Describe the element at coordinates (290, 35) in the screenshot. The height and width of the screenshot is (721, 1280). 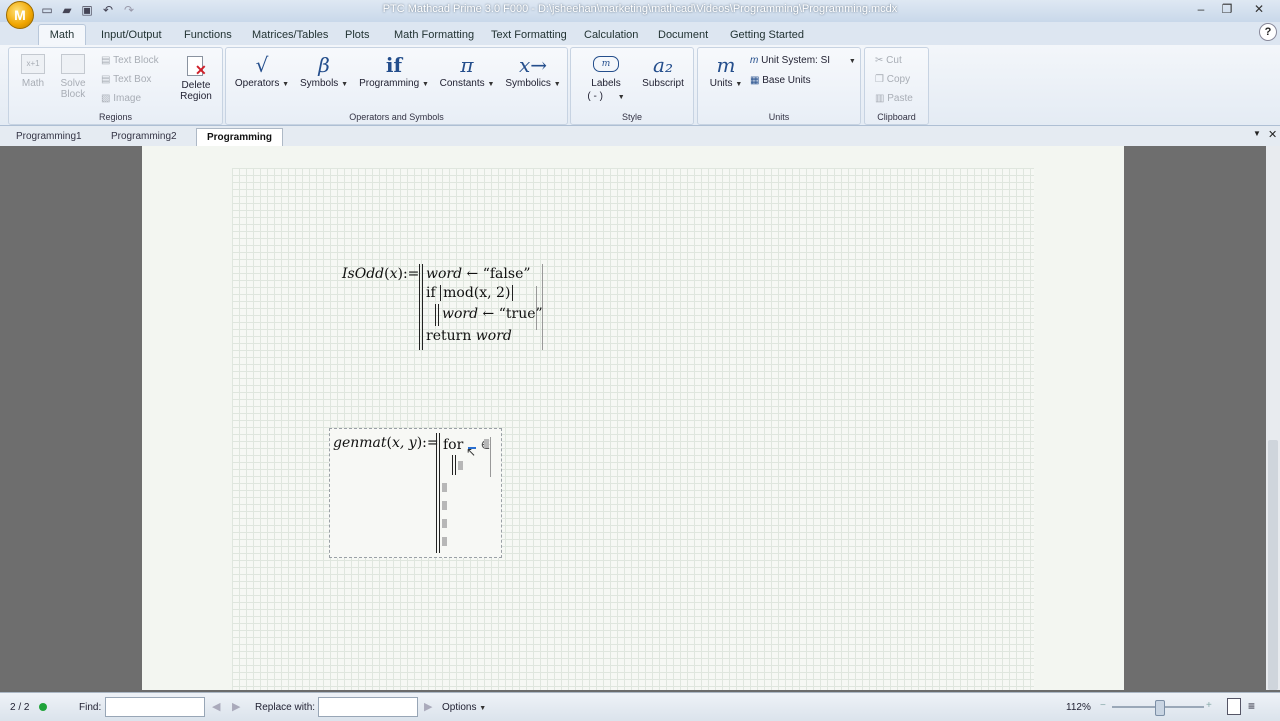
I see `tab-matrices-tables: Matrices/Tables` at that location.